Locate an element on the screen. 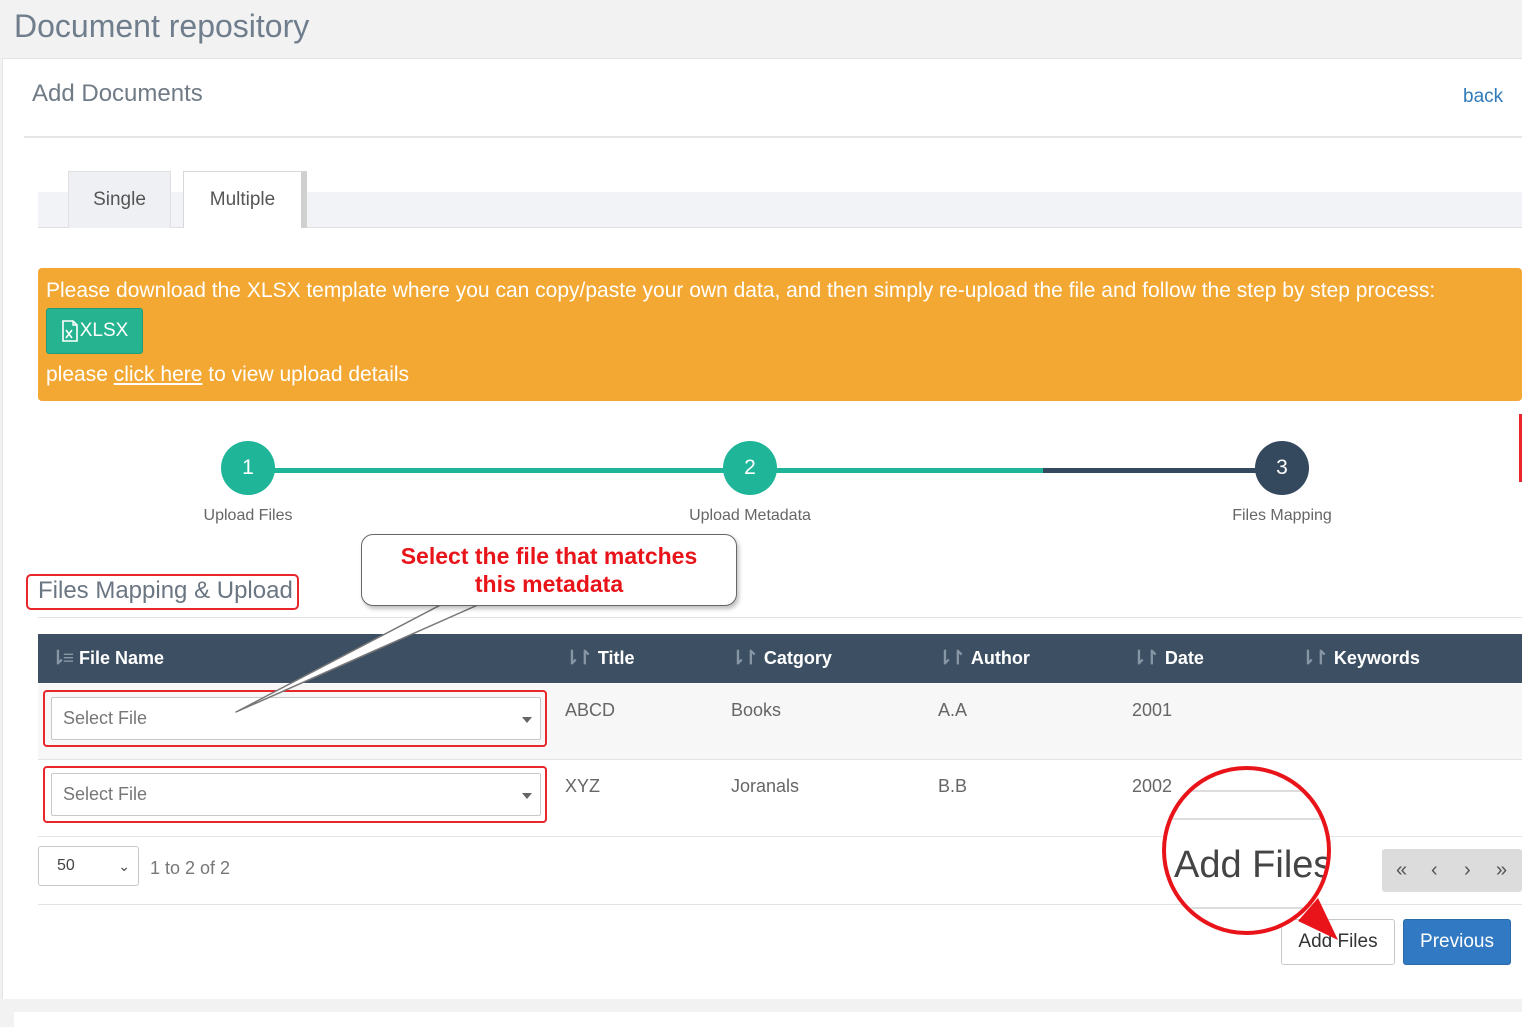 The width and height of the screenshot is (1522, 1027). magnifier-text: Add Files is located at coordinates (1252, 865).